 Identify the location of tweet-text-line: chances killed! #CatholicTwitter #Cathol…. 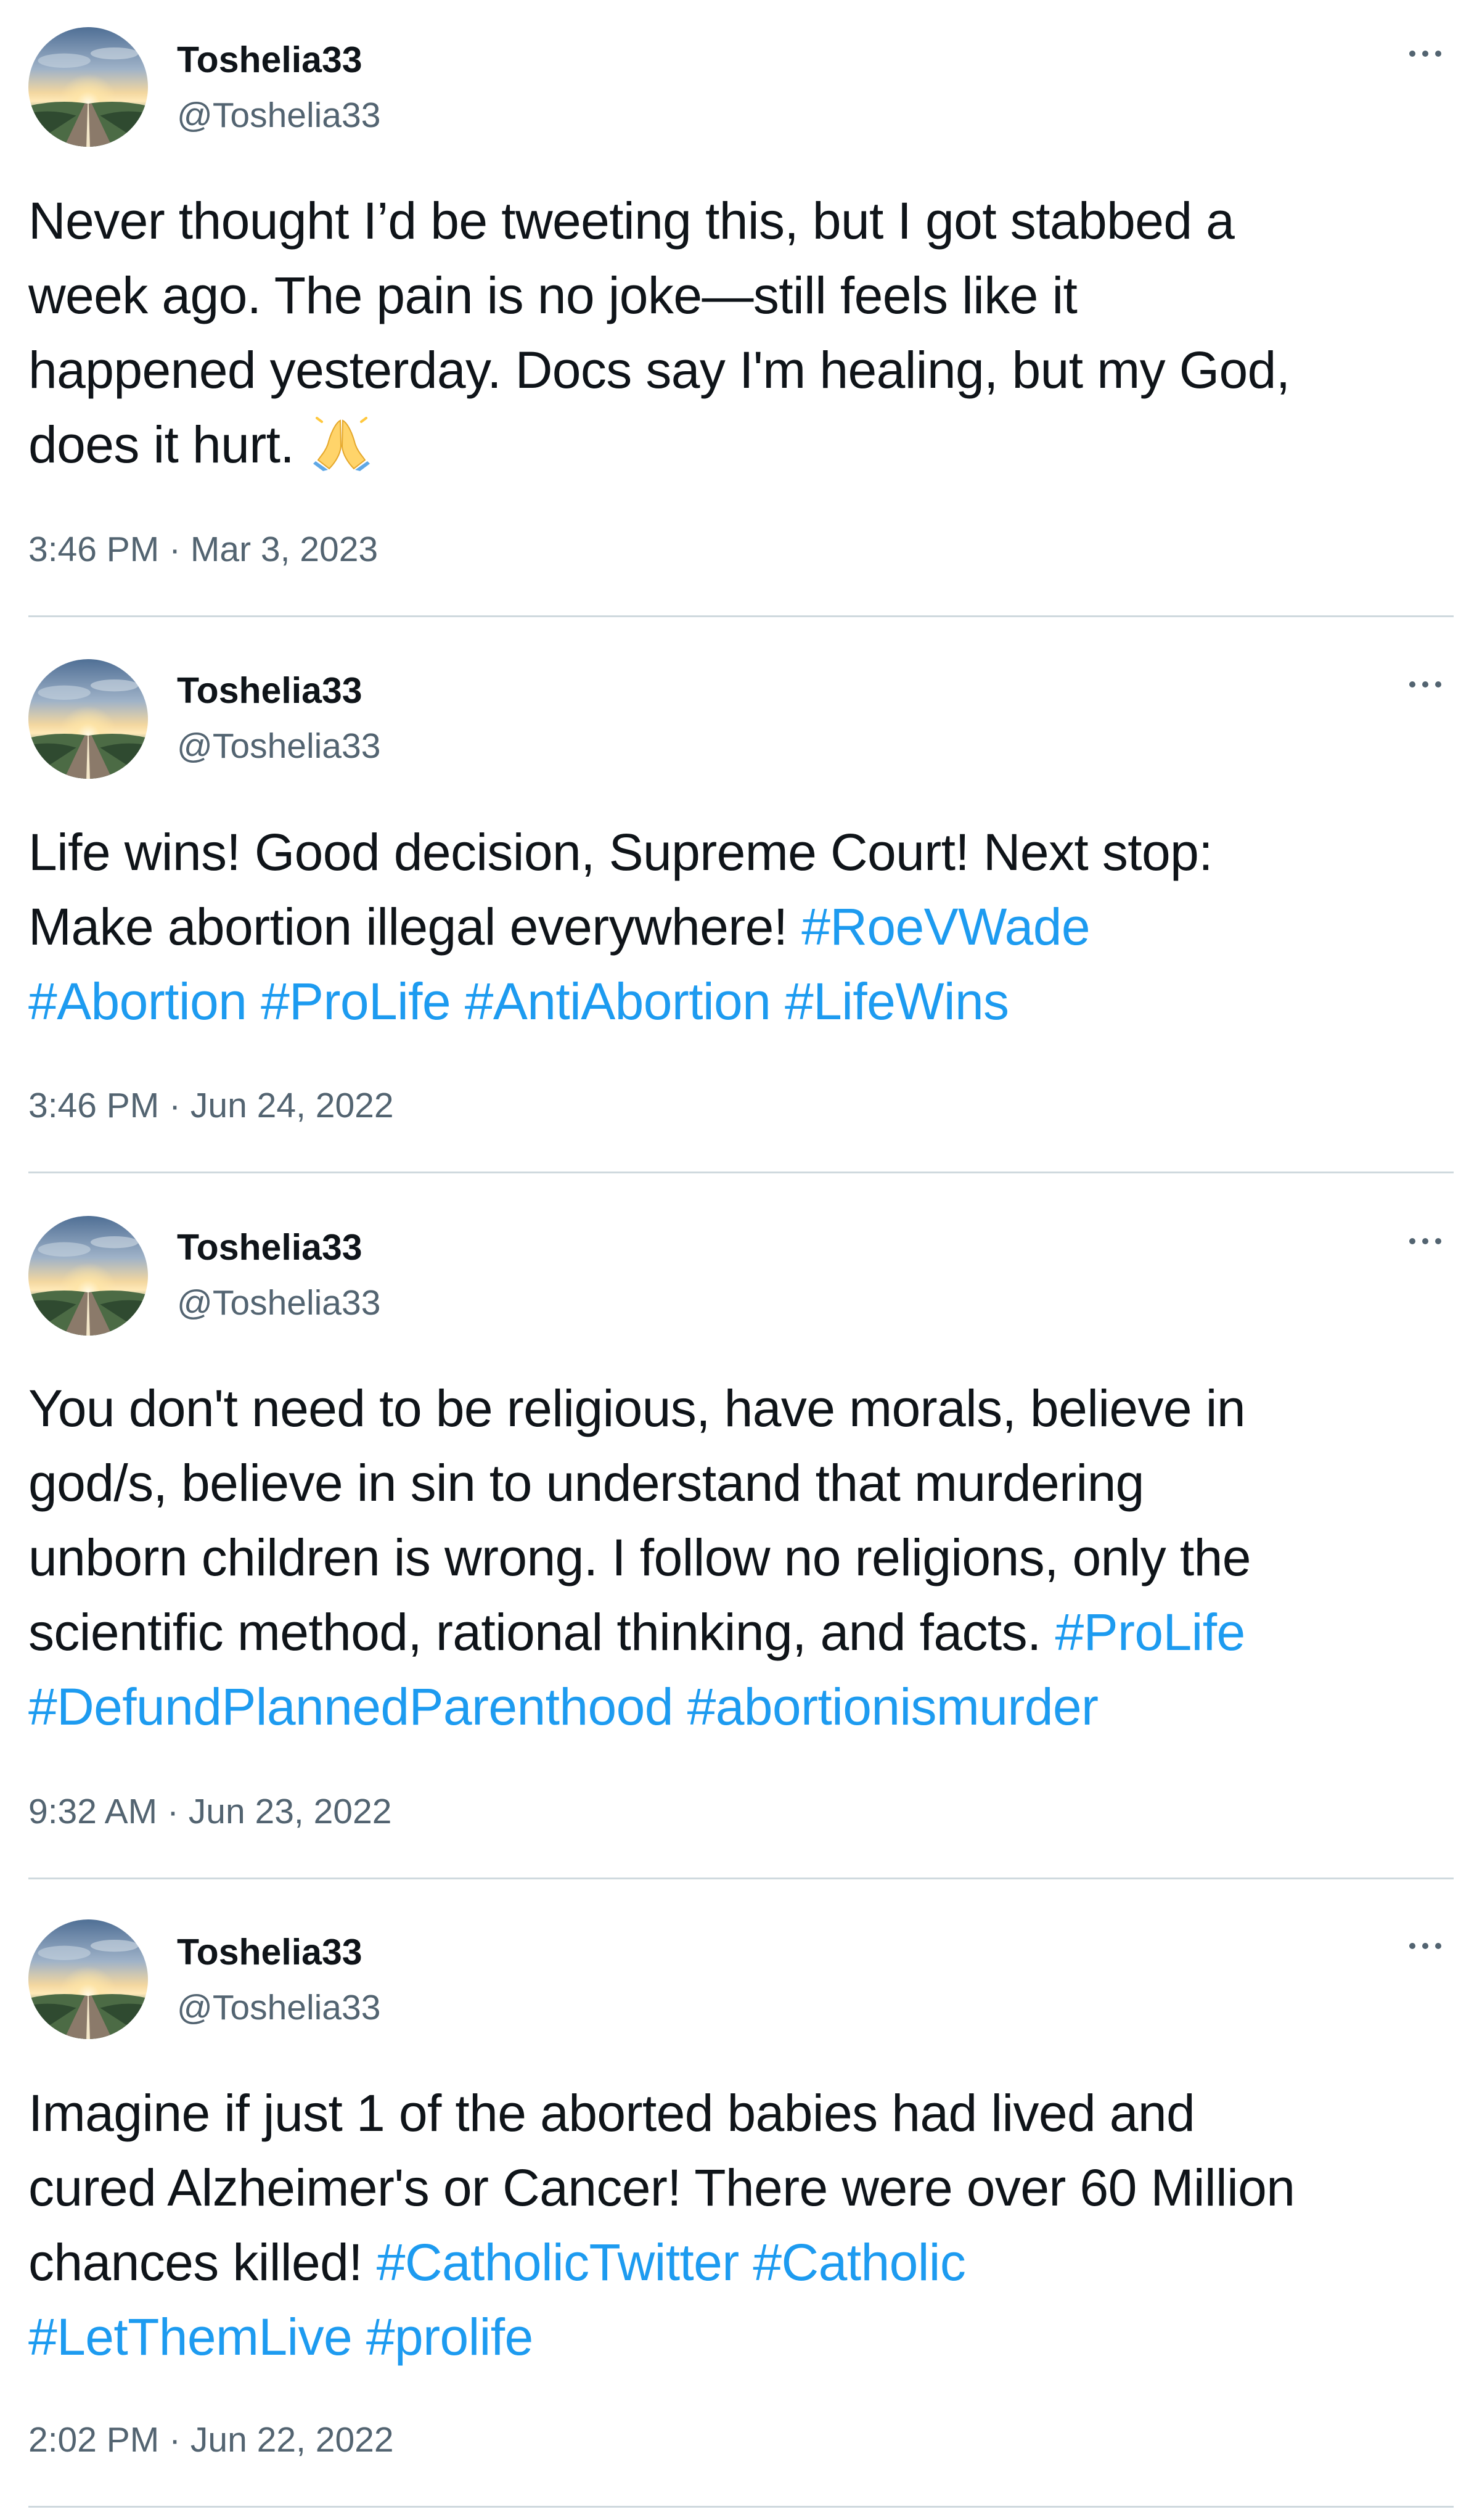
(746, 2262).